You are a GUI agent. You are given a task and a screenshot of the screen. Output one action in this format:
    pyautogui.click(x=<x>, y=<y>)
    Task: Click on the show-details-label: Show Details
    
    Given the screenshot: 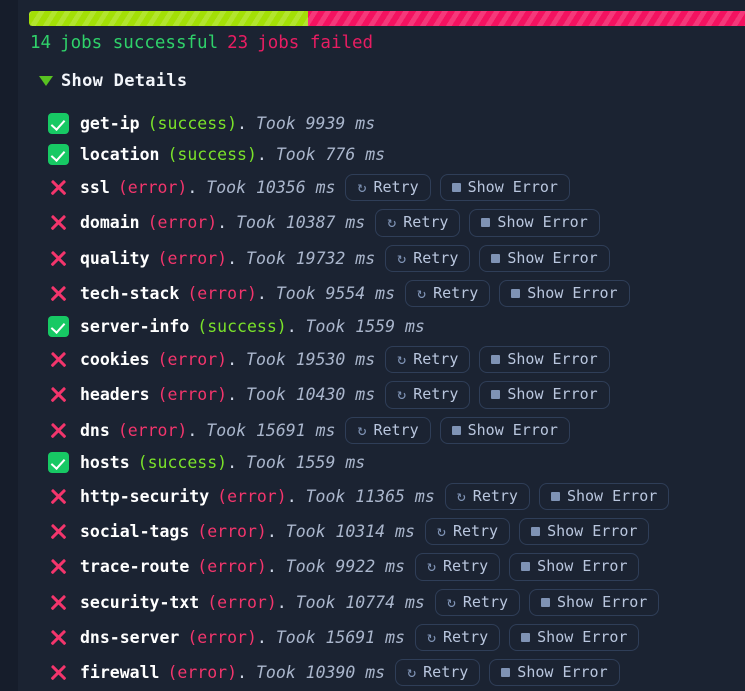 What is the action you would take?
    pyautogui.click(x=124, y=81)
    